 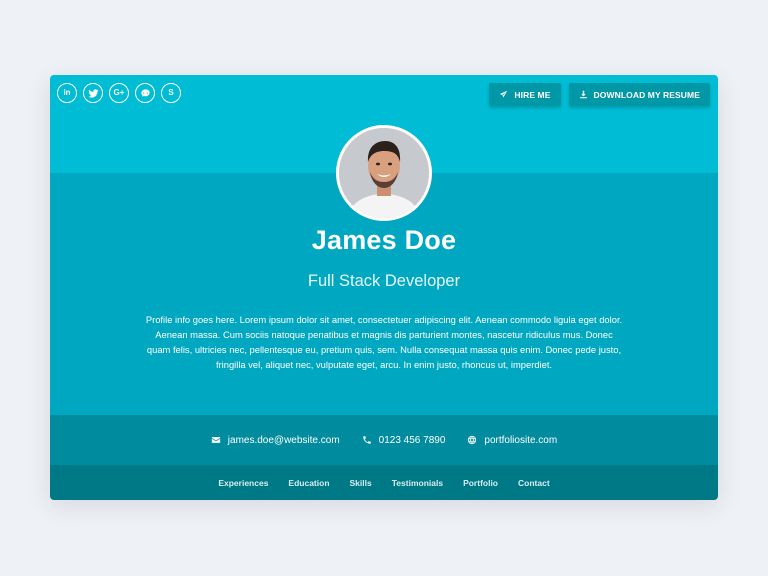 I want to click on nav-item-portfolio: Portfolio, so click(x=480, y=483).